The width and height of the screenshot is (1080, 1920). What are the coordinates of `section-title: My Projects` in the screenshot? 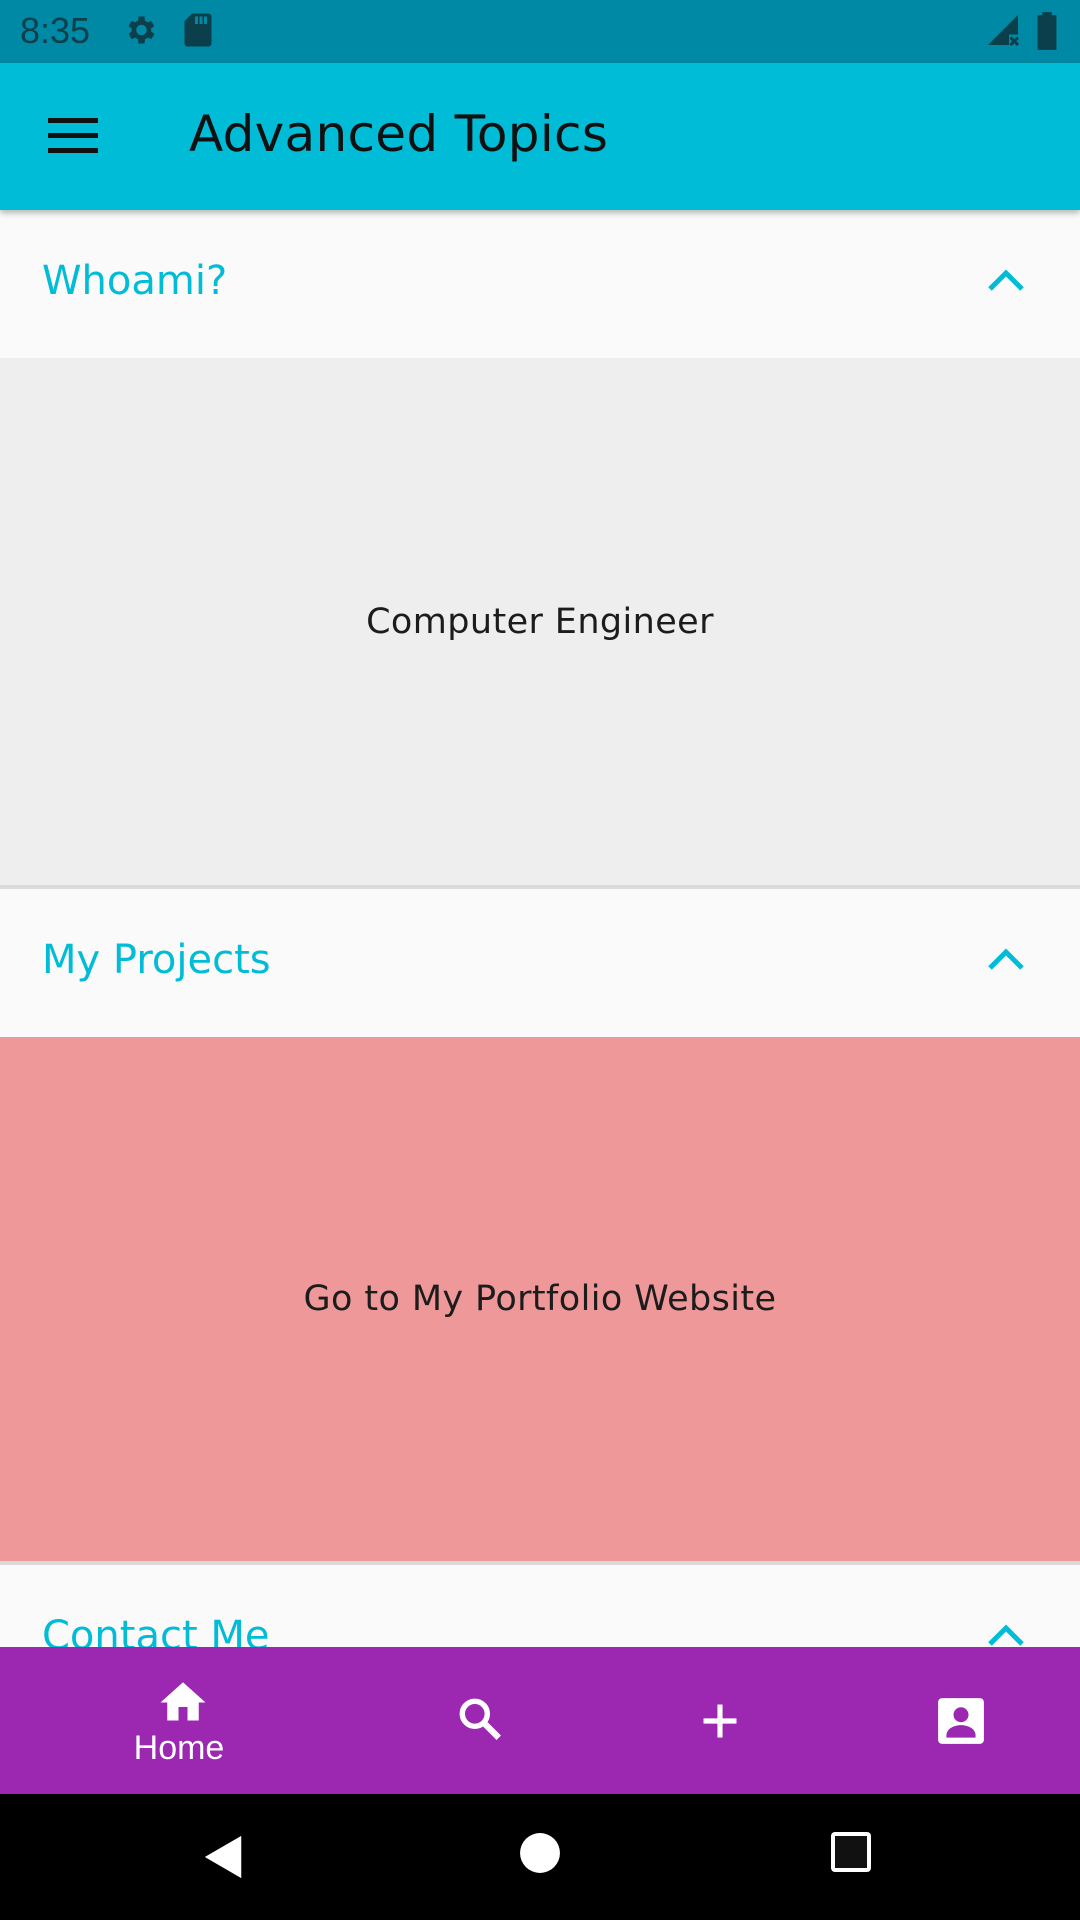 It's located at (156, 960).